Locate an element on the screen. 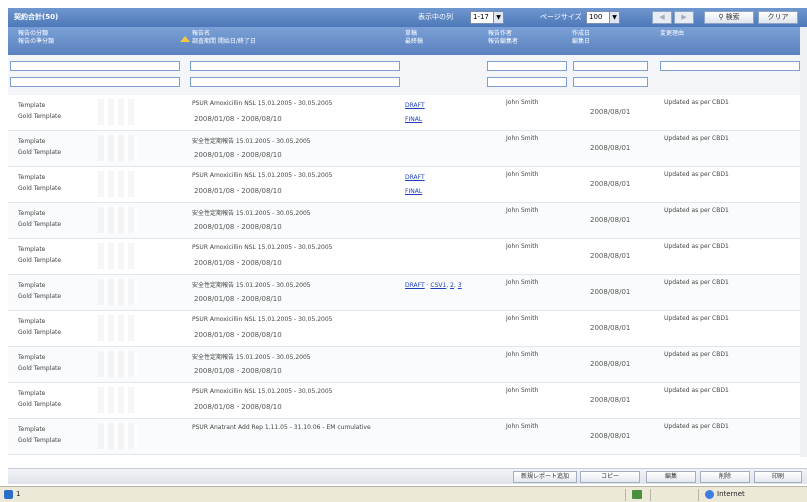 Image resolution: width=807 pixels, height=502 pixels. edit-button: 編集 is located at coordinates (671, 477).